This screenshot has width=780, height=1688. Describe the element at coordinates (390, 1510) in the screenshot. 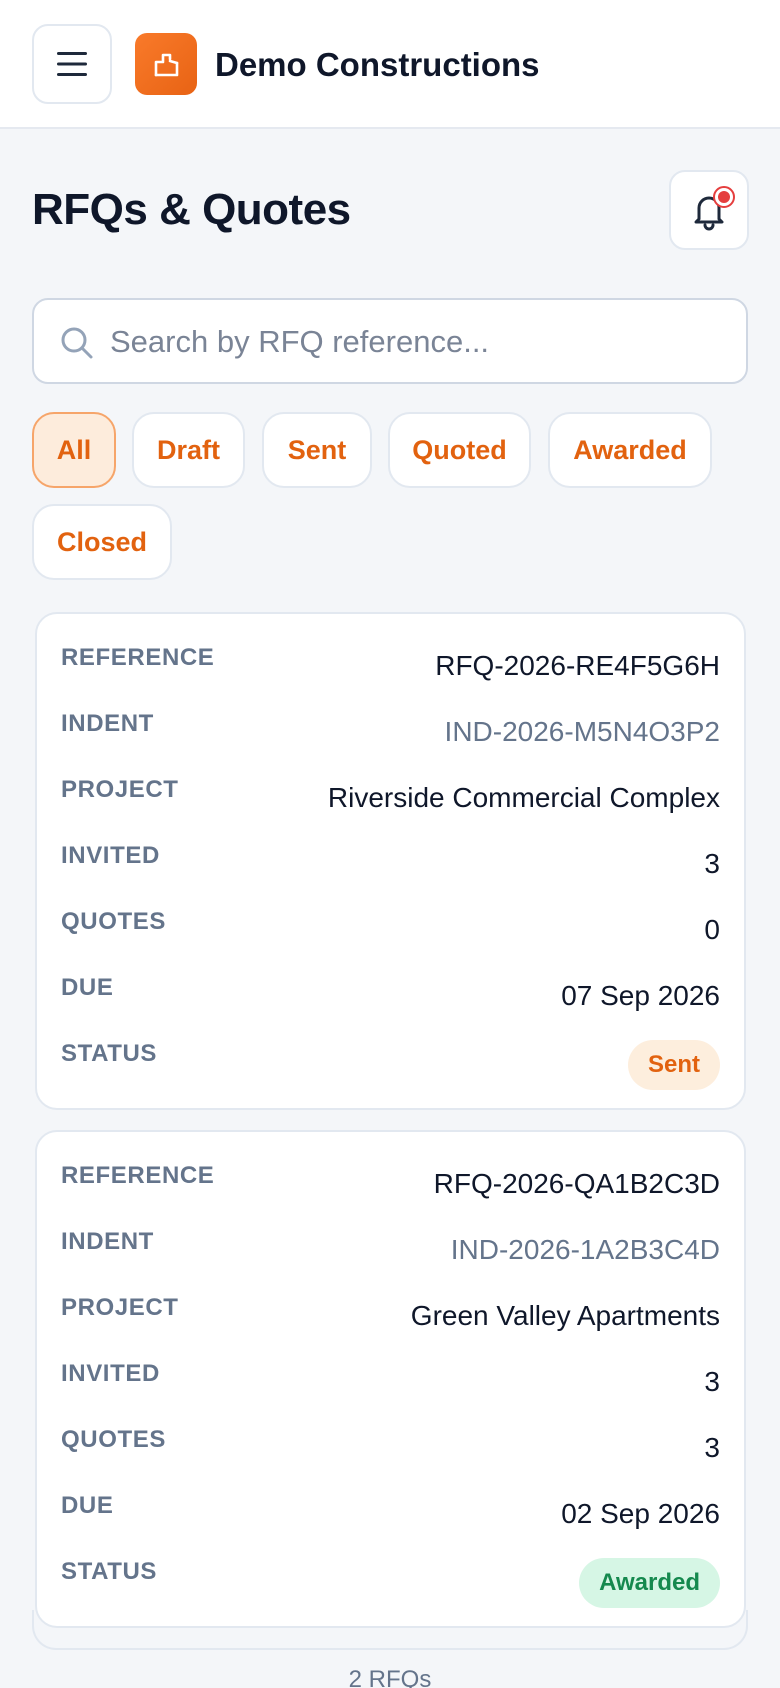

I see `due-row: DUE 02 Sep 2026` at that location.